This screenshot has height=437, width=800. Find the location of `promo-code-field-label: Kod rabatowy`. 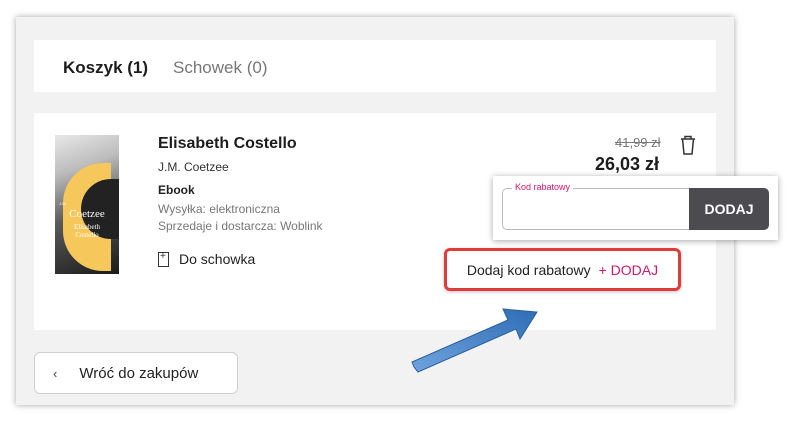

promo-code-field-label: Kod rabatowy is located at coordinates (543, 187).